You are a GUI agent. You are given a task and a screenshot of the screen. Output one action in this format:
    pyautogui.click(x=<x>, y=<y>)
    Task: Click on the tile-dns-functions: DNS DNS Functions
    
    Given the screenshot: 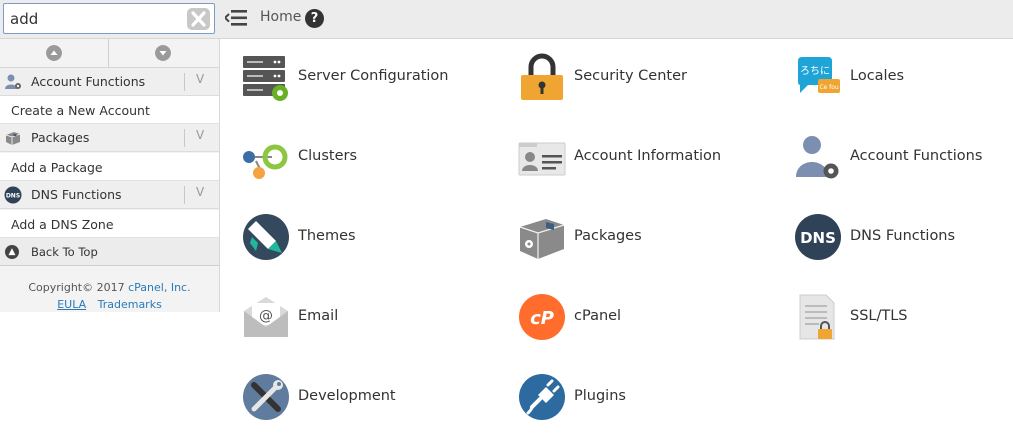 What is the action you would take?
    pyautogui.click(x=903, y=237)
    